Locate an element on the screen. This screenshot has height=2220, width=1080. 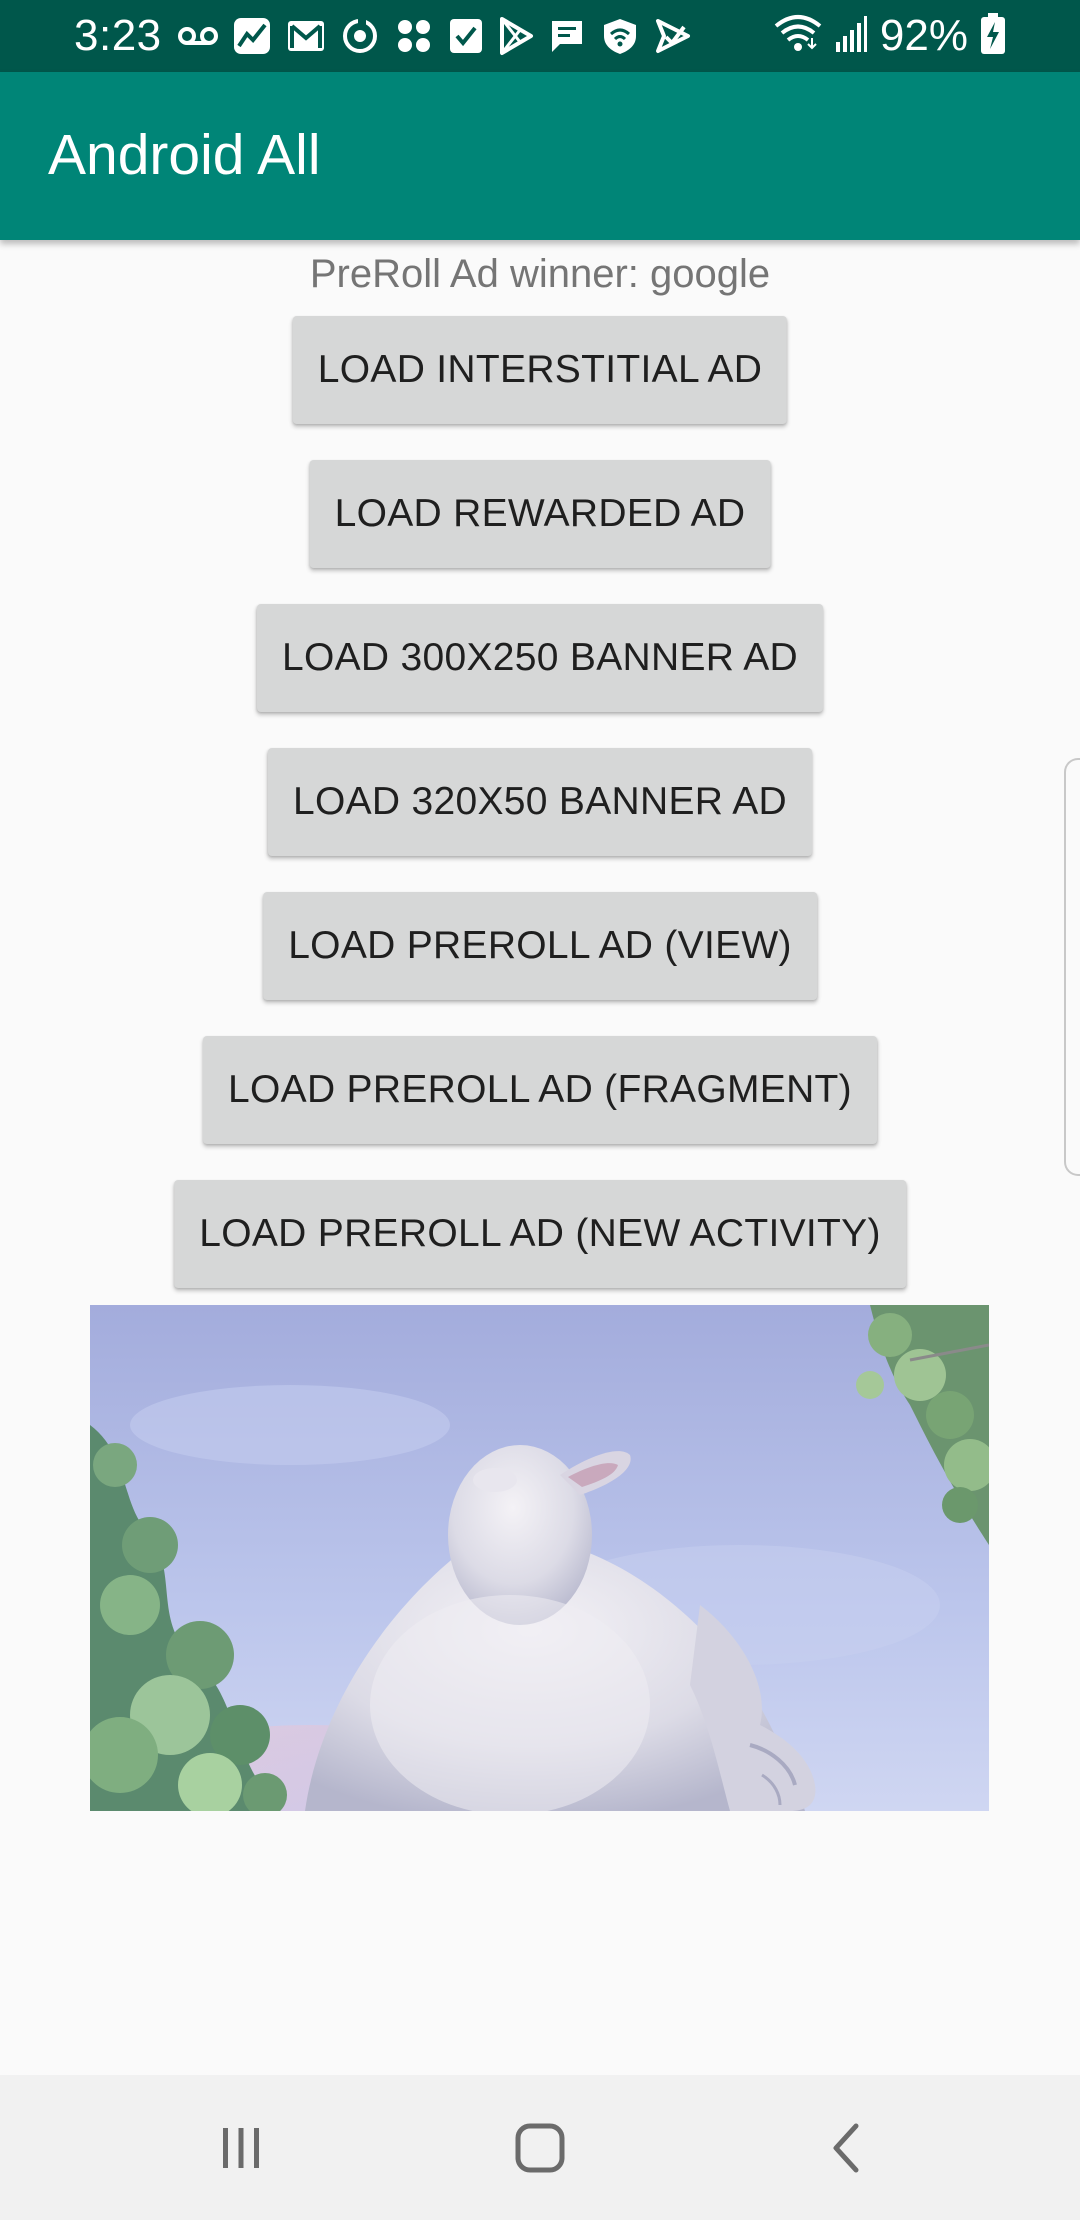
app-activity-icon is located at coordinates (252, 36).